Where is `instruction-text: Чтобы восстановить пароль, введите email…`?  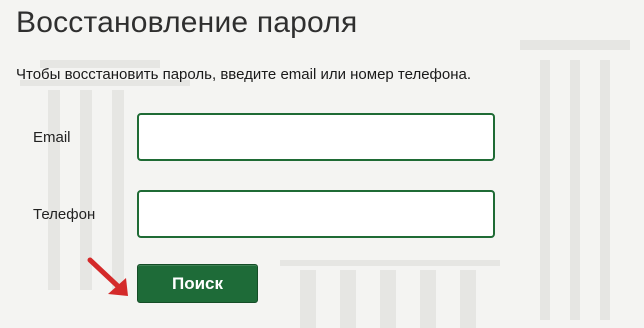 instruction-text: Чтобы восстановить пароль, введите email… is located at coordinates (244, 74).